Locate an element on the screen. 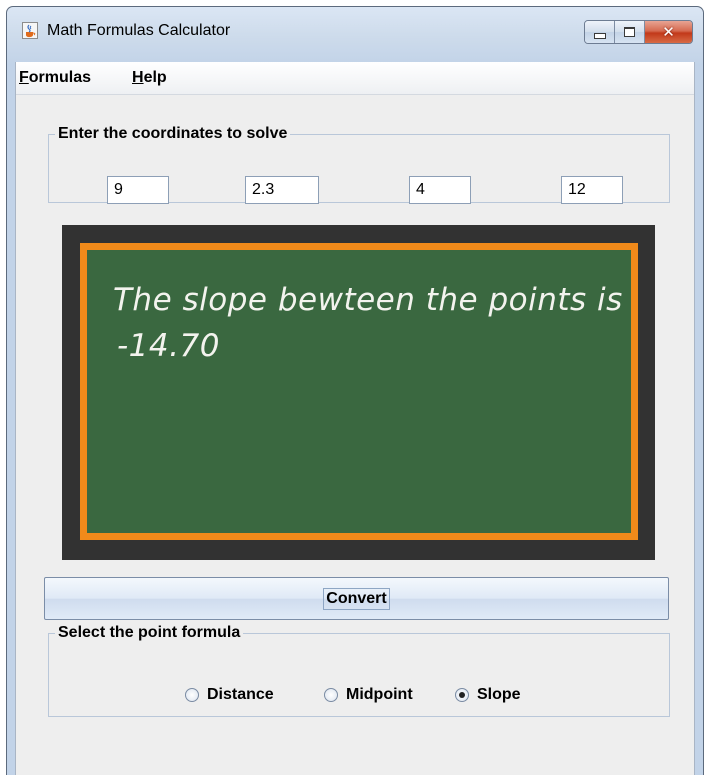 This screenshot has height=775, width=706. convert-button-label: Convert is located at coordinates (356, 598).